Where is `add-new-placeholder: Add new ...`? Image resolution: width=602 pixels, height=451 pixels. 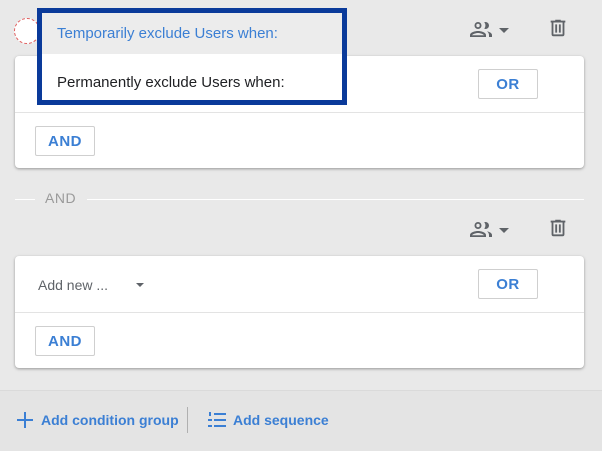
add-new-placeholder: Add new ... is located at coordinates (73, 285).